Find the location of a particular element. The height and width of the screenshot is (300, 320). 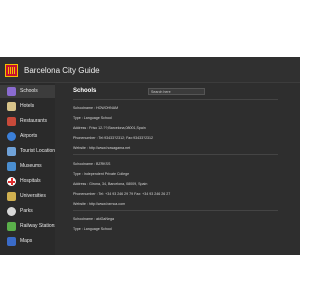

sidebar-item-label: Hospitals is located at coordinates (30, 181).